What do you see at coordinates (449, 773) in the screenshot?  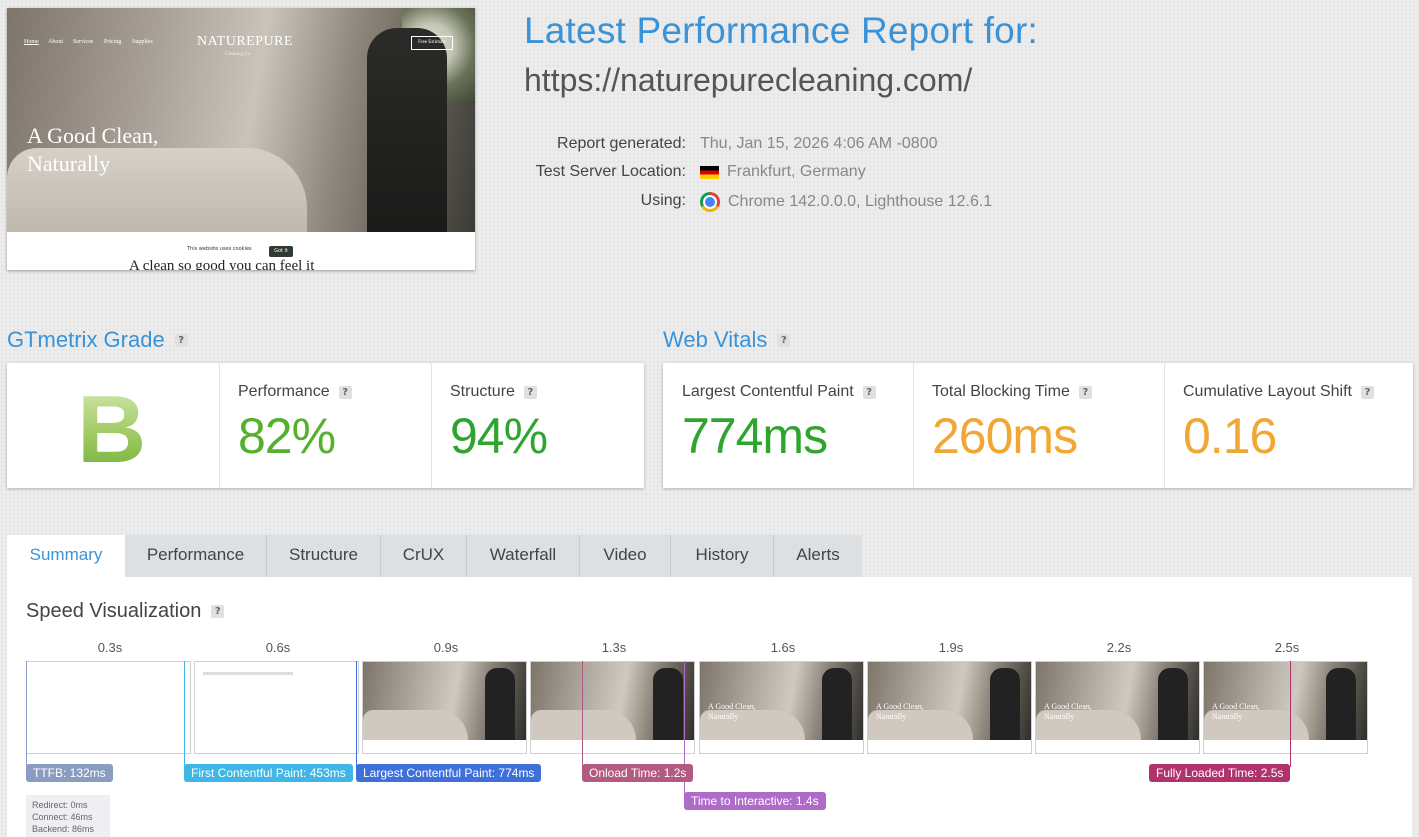 I see `lcp-badge: Largest Contentful Paint: 774ms` at bounding box center [449, 773].